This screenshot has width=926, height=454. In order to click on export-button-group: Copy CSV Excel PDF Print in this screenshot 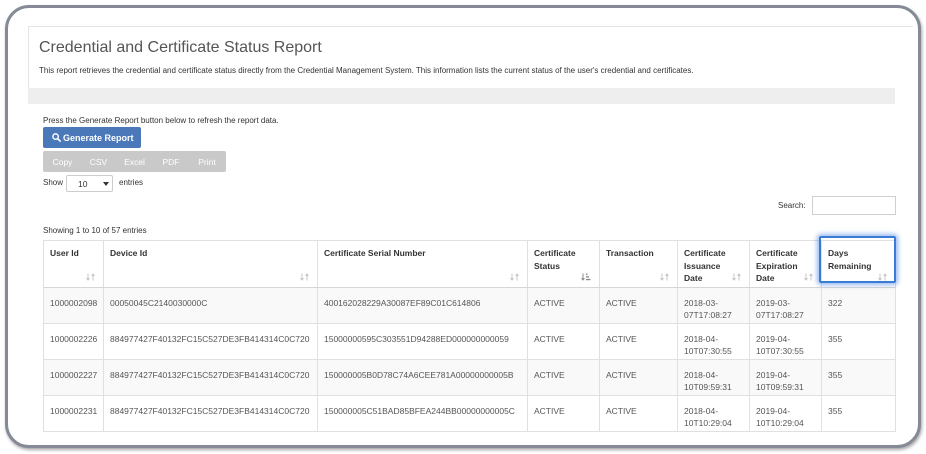, I will do `click(134, 161)`.